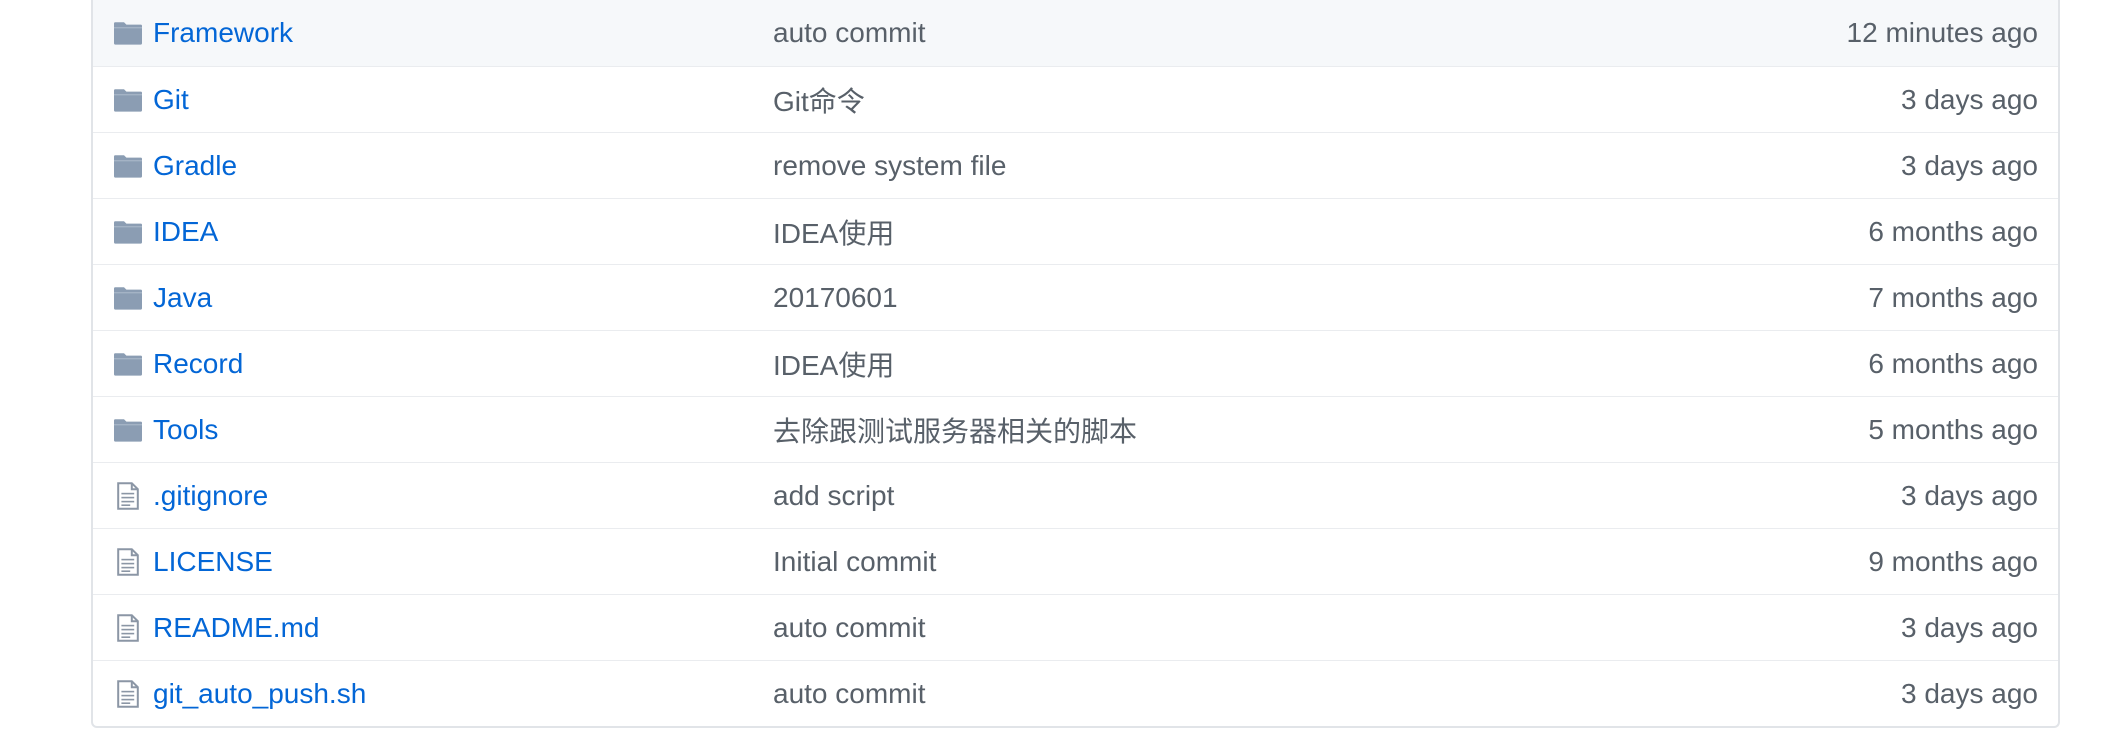 The image size is (2114, 740). Describe the element at coordinates (1075, 33) in the screenshot. I see `file-row: Framework auto commit 12 minutes ago` at that location.